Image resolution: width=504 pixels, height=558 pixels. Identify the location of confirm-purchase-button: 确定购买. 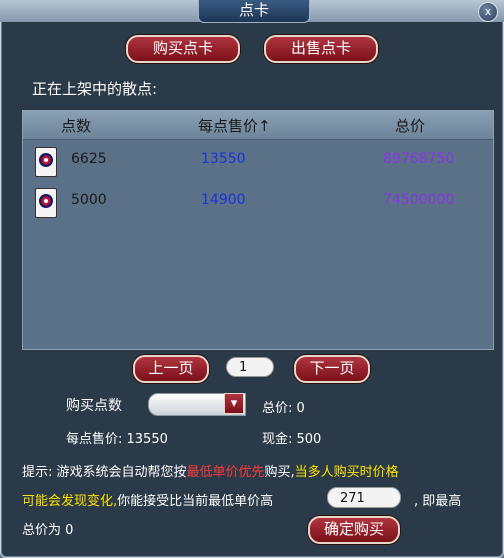
(354, 530).